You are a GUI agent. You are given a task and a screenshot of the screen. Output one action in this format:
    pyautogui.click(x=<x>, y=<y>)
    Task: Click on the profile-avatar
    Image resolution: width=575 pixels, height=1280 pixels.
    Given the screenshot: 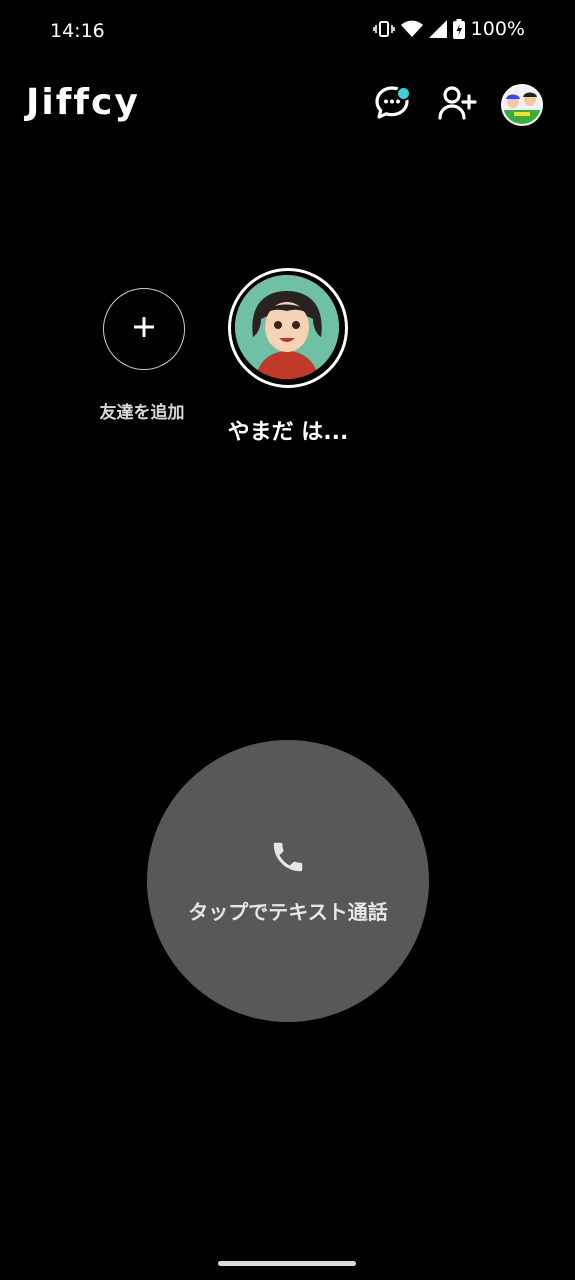 What is the action you would take?
    pyautogui.click(x=522, y=105)
    